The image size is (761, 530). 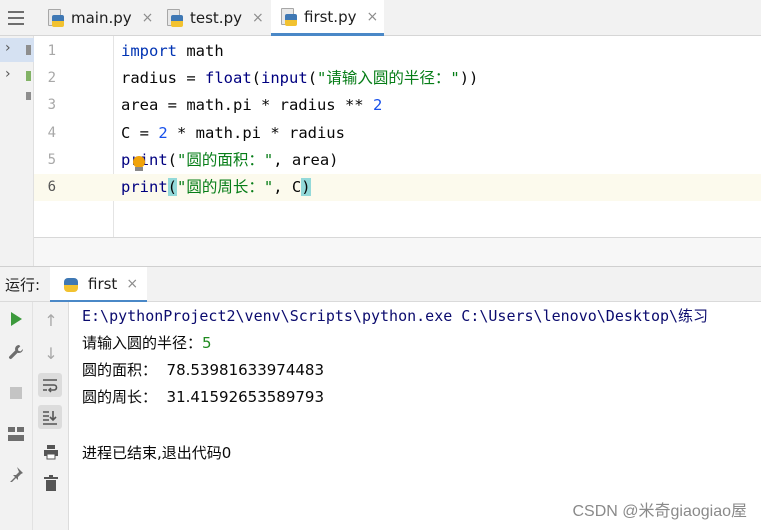 I want to click on builtin-function: print, so click(x=144, y=187).